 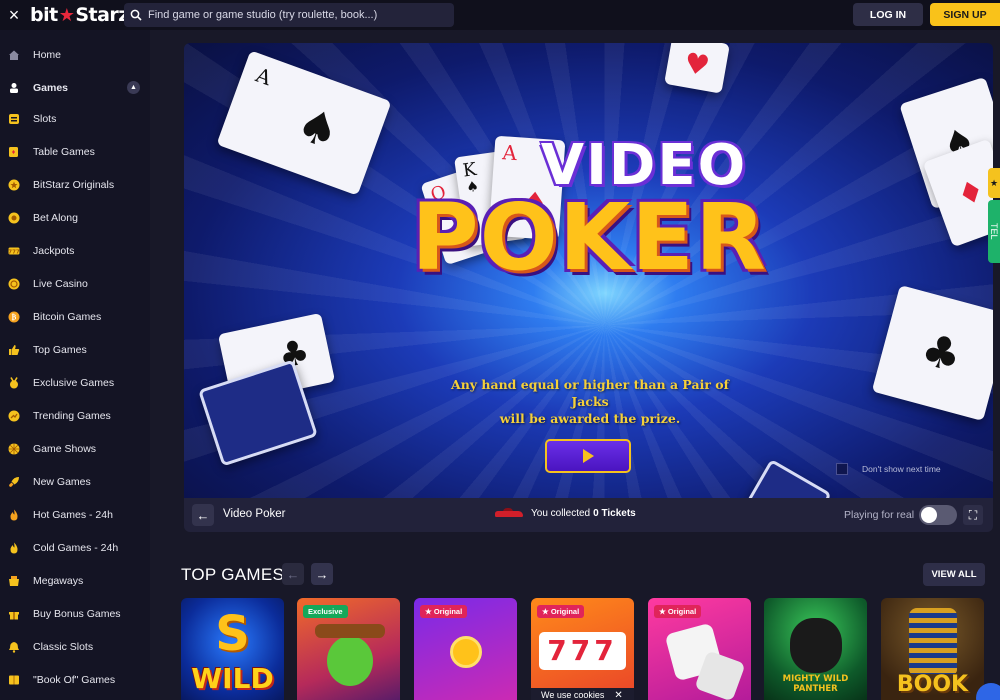 I want to click on sidebar-item-megaways: Megaways, so click(x=75, y=580).